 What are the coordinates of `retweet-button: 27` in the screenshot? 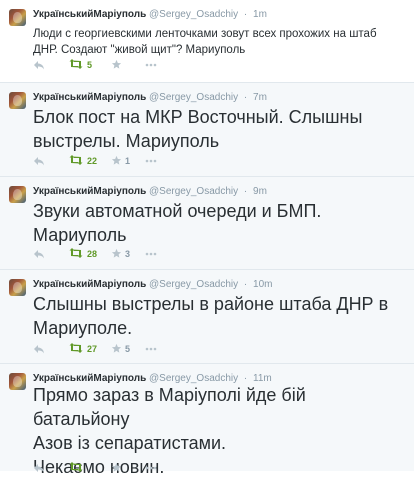 It's located at (90, 349).